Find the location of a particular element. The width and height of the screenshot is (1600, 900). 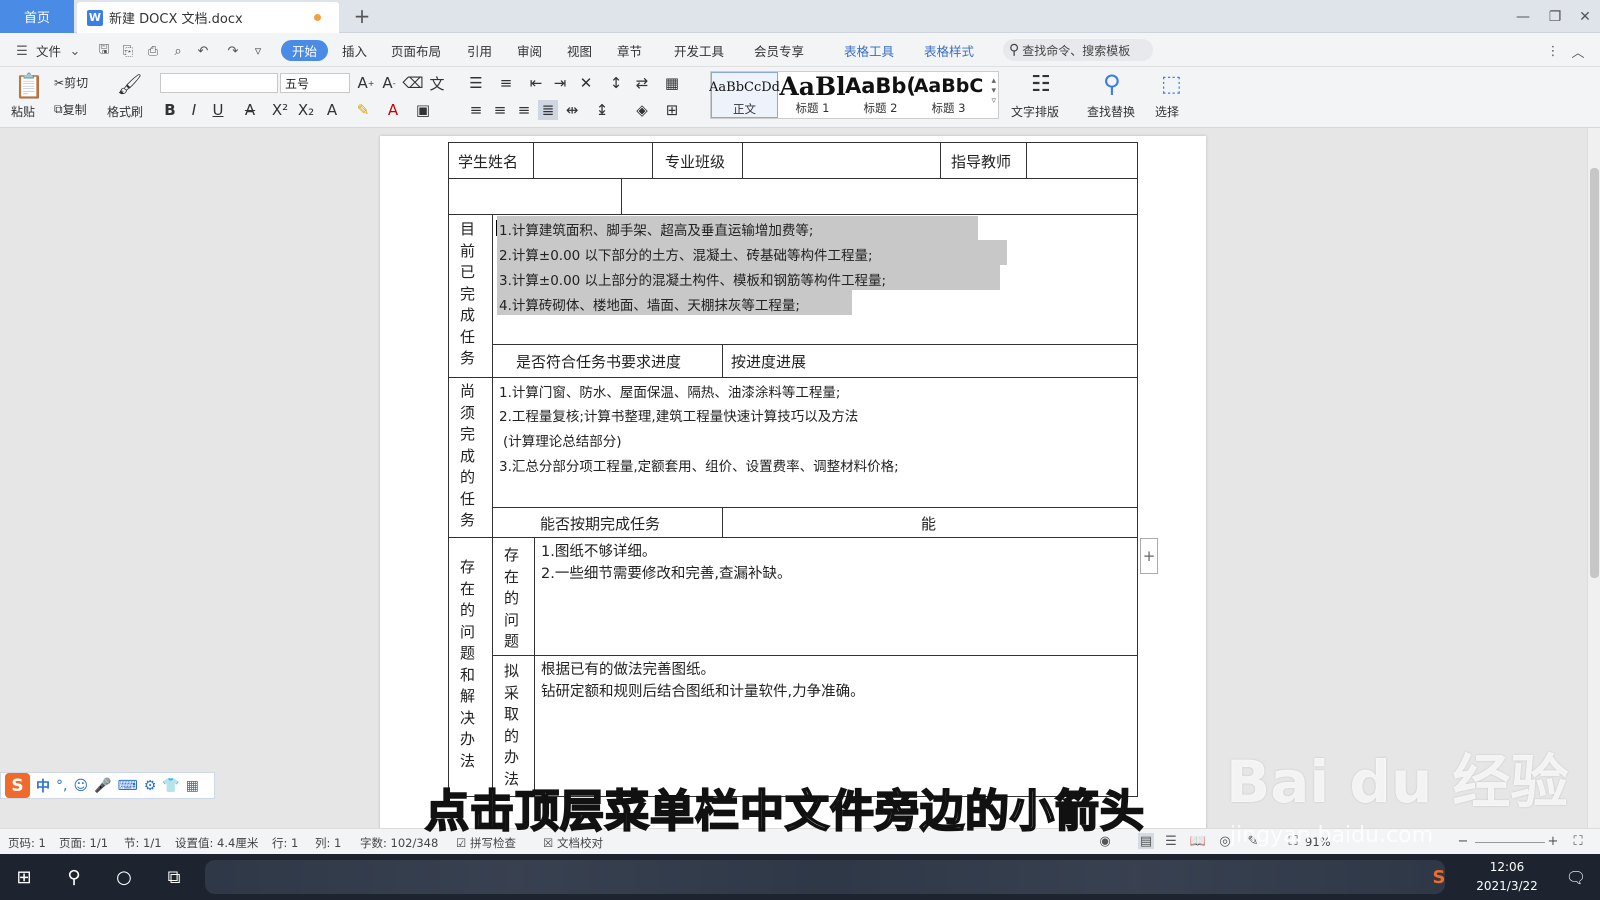

table-cell: 指导教师 is located at coordinates (983, 160).